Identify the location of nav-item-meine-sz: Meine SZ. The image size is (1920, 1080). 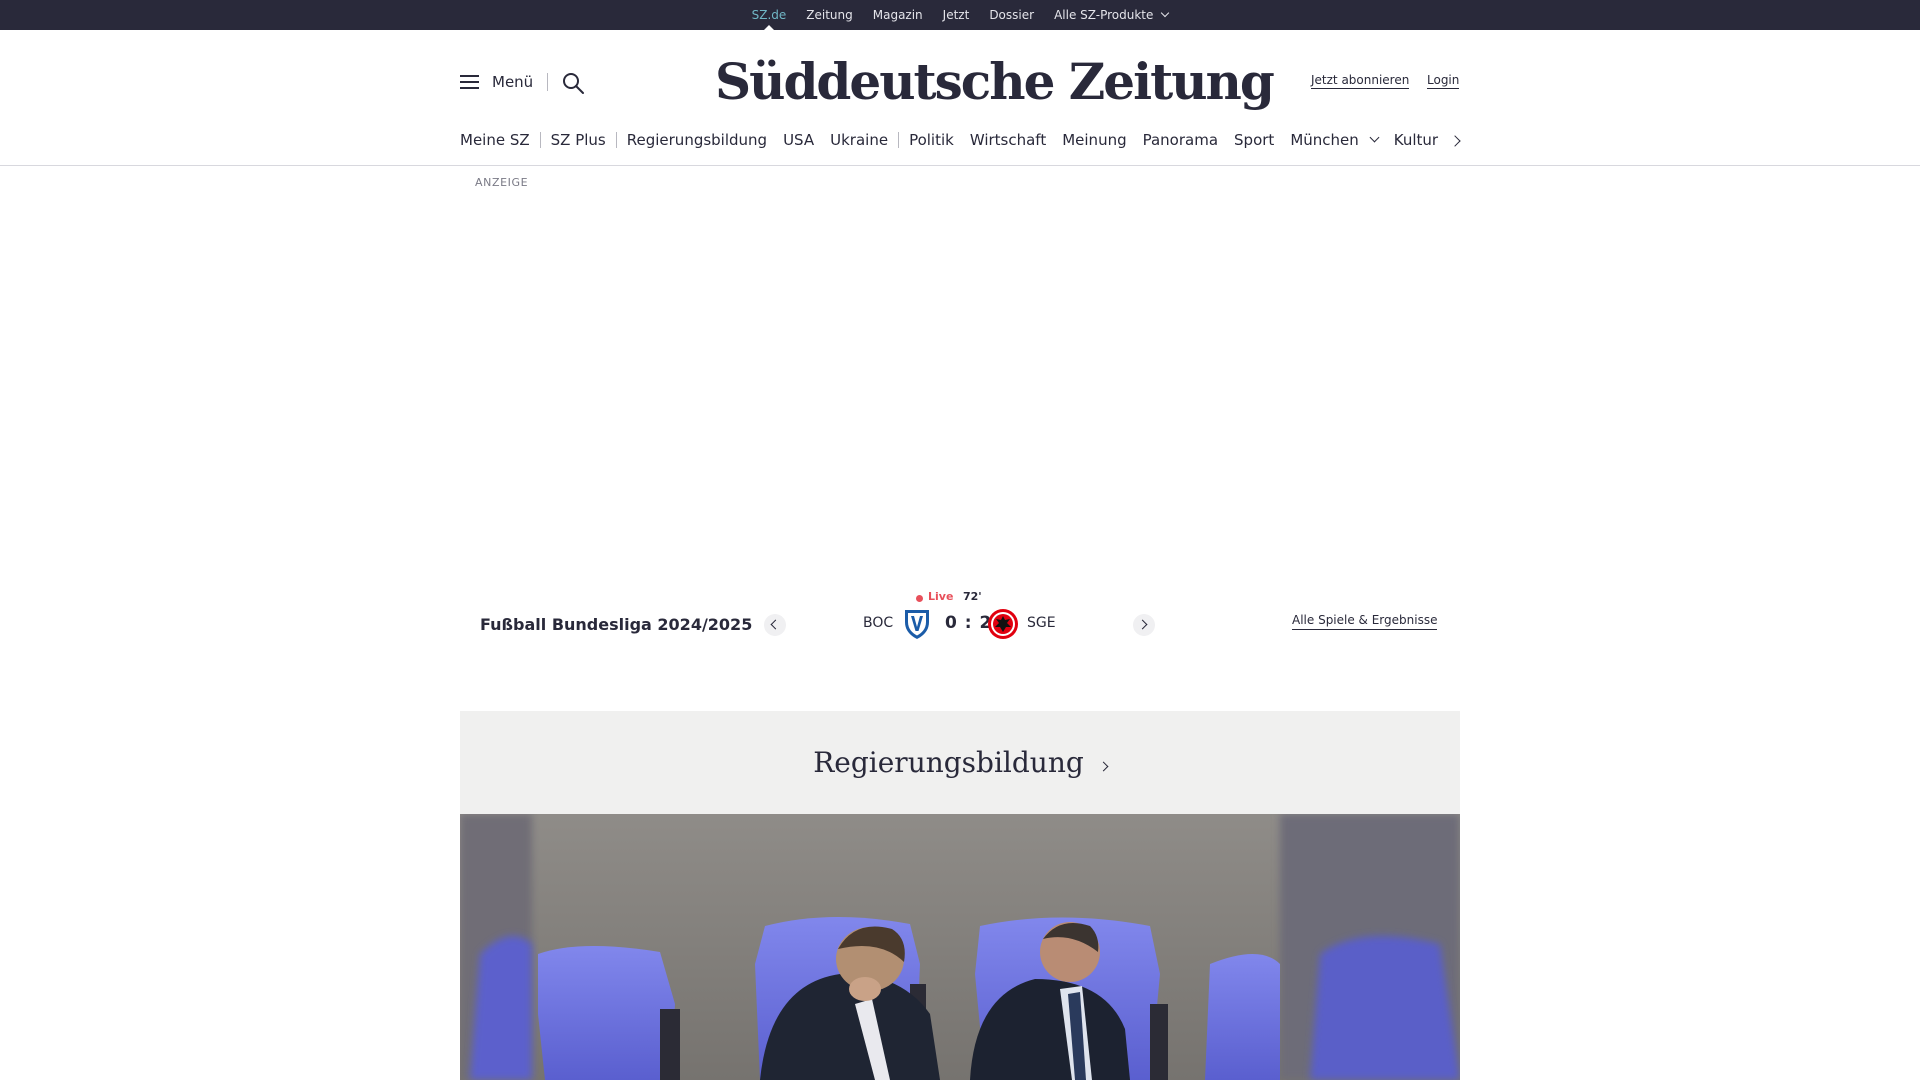
(495, 140).